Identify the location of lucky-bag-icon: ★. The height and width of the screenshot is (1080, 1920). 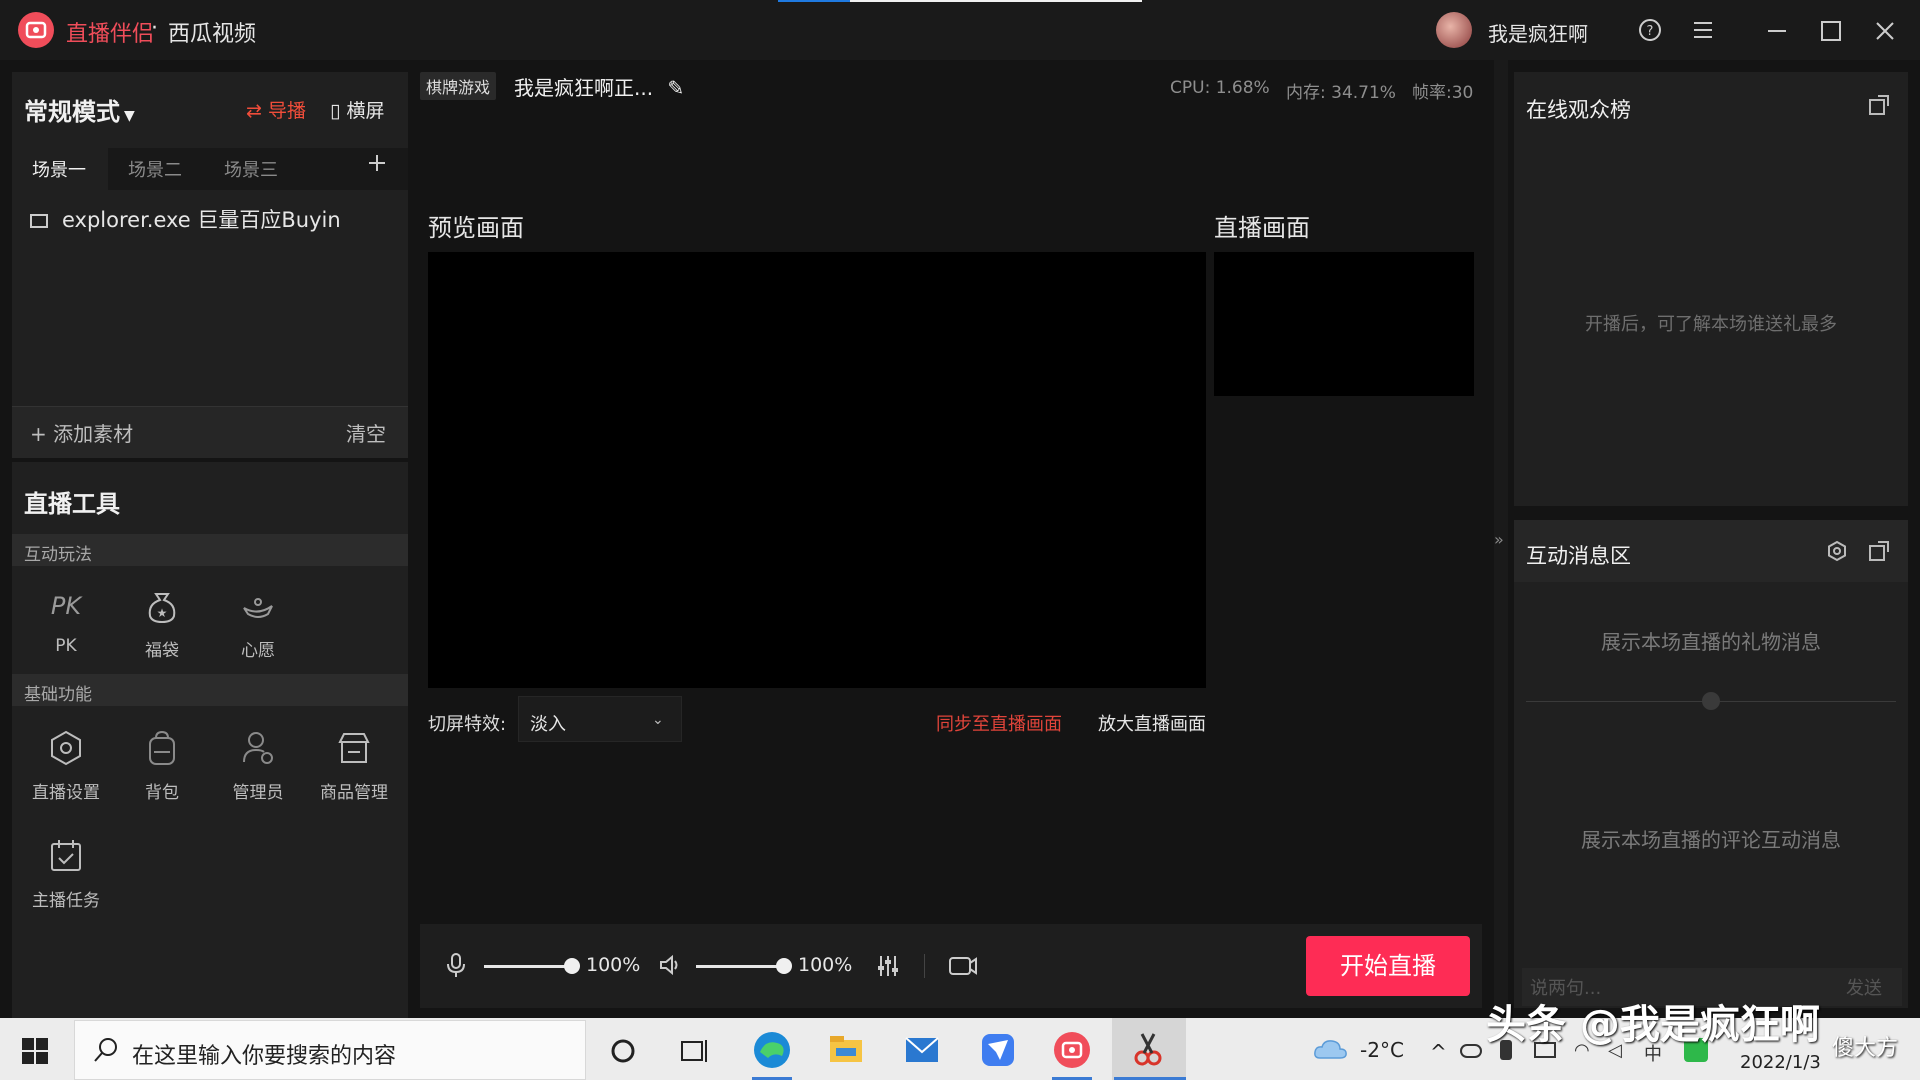
(162, 606).